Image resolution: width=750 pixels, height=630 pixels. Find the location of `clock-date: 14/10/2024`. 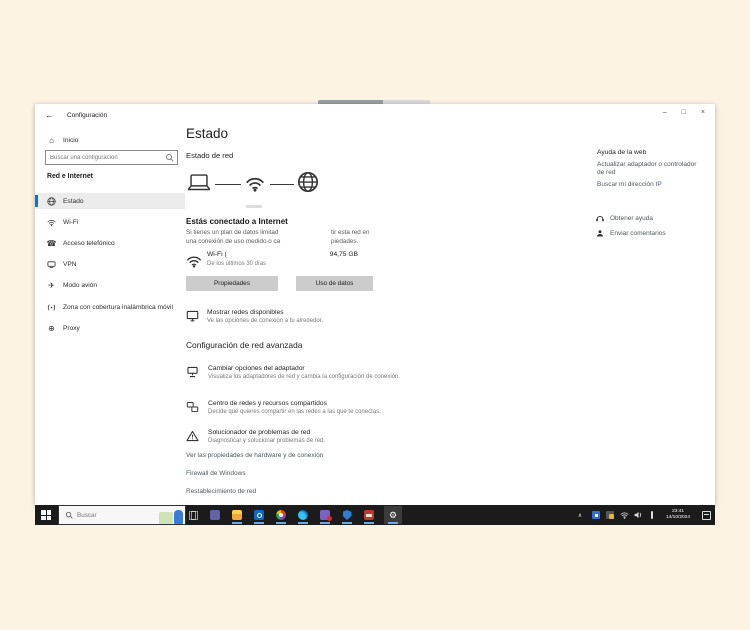

clock-date: 14/10/2024 is located at coordinates (677, 518).